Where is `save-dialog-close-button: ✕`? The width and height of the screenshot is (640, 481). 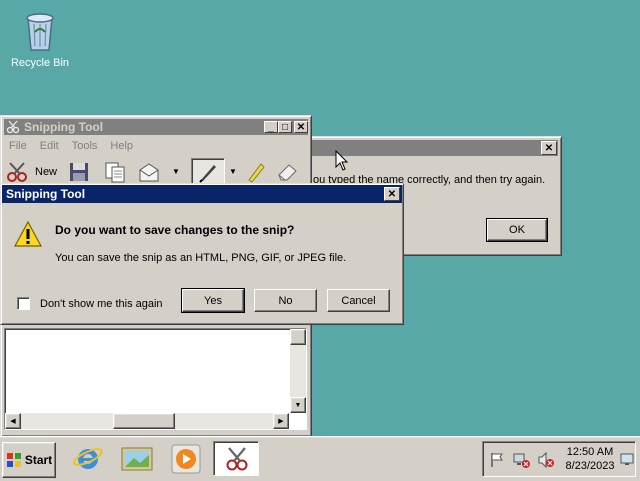
save-dialog-close-button: ✕ is located at coordinates (392, 194).